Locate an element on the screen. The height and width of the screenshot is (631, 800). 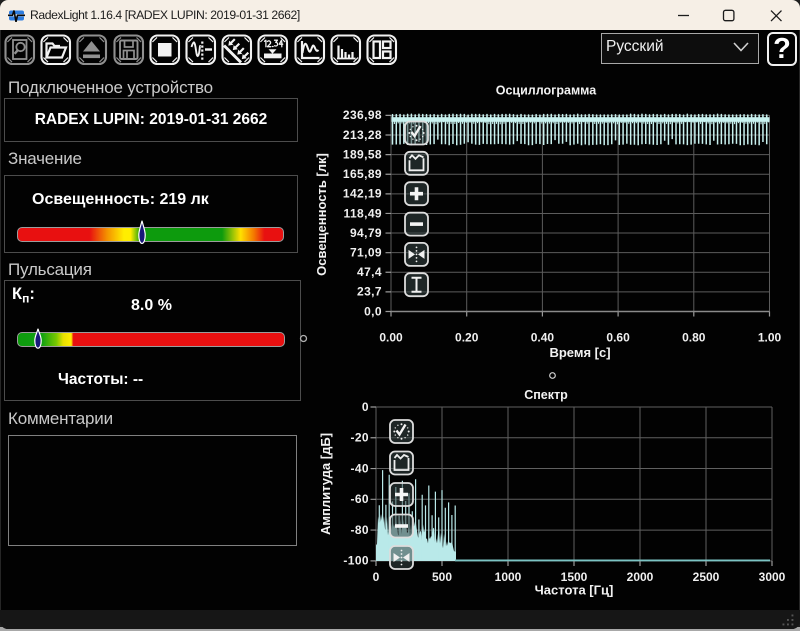
svg-text: Спектр is located at coordinates (546, 395).